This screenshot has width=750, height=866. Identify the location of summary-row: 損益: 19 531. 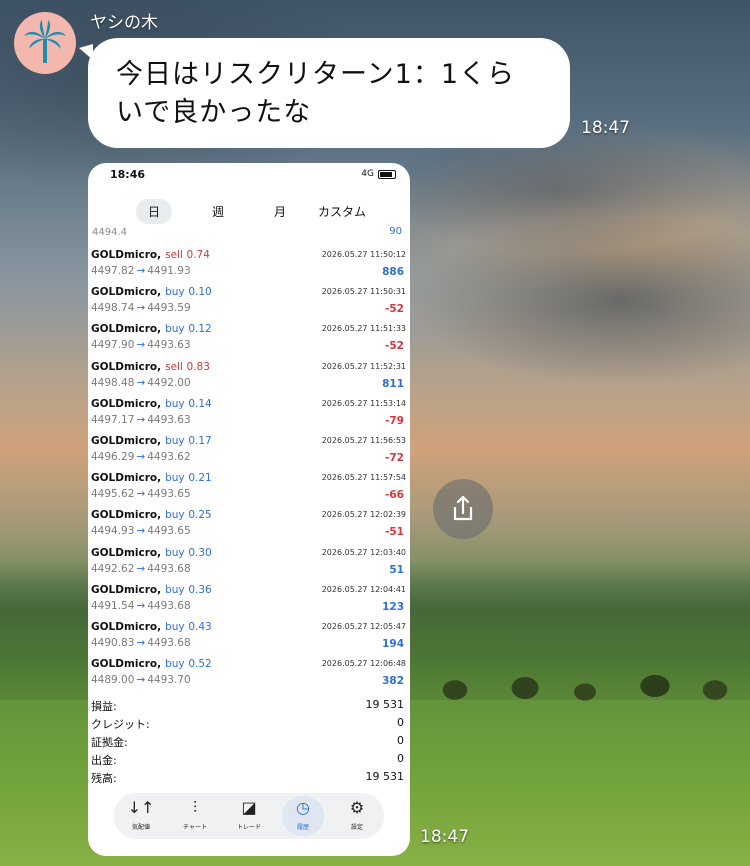
(249, 706).